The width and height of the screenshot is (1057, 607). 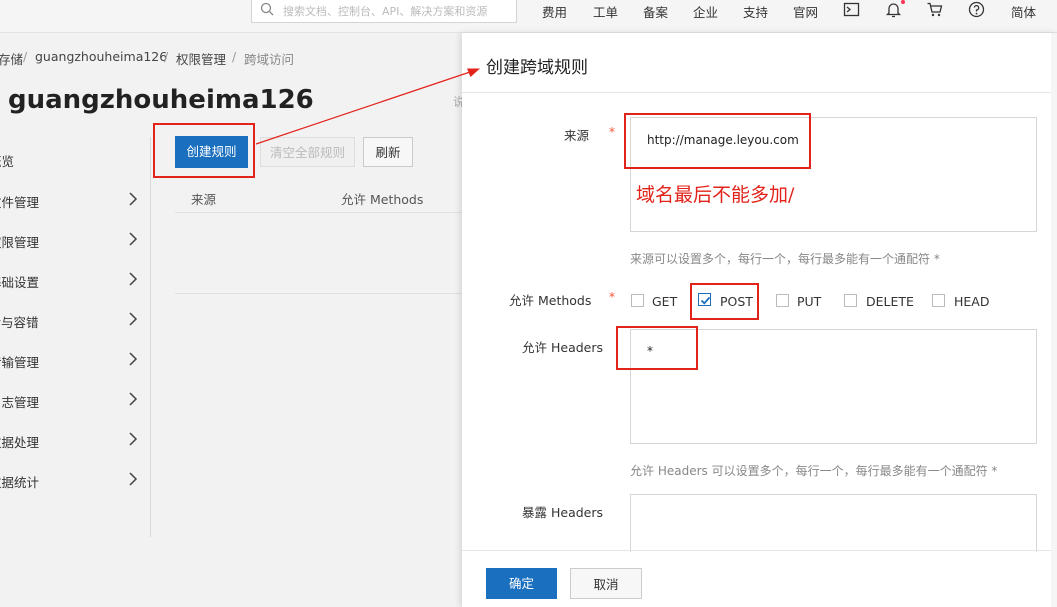 I want to click on sidebar-item-files: 文件管理, so click(x=19, y=201).